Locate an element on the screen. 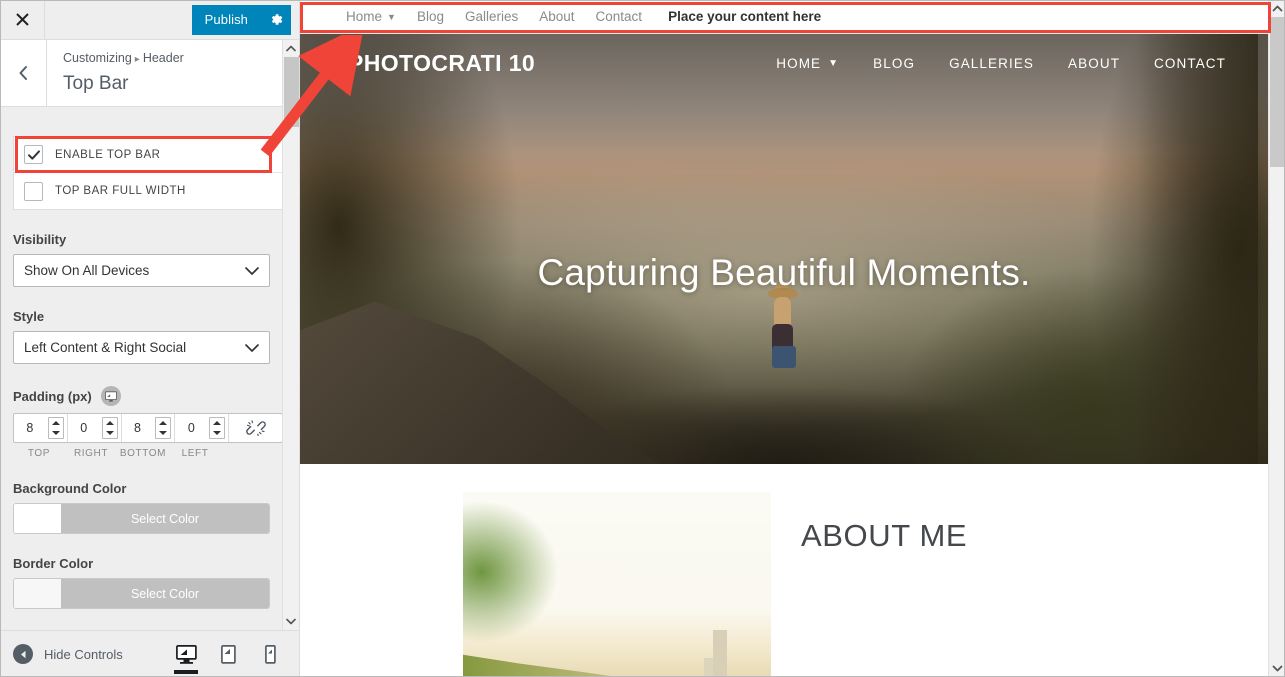  nav-link-galleries: GALLERIES is located at coordinates (991, 63).